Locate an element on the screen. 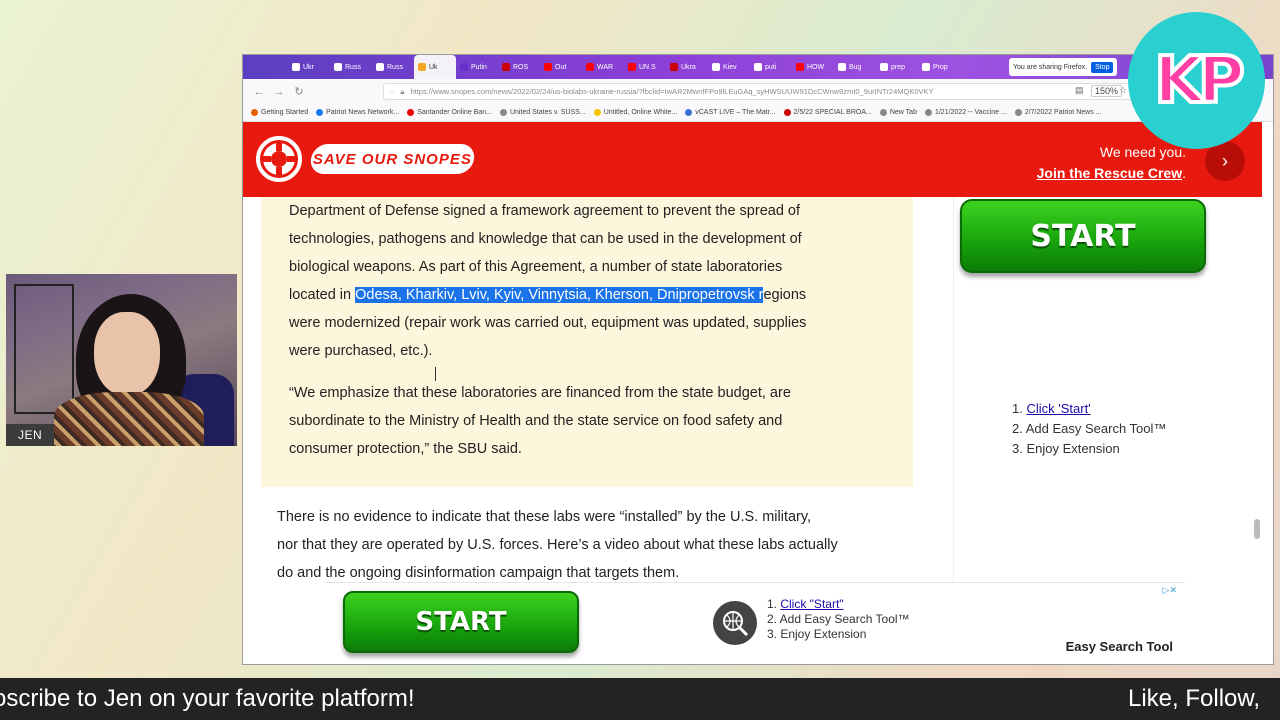 This screenshot has width=1280, height=720. ad-step: 1. Click "Start" is located at coordinates (838, 604).